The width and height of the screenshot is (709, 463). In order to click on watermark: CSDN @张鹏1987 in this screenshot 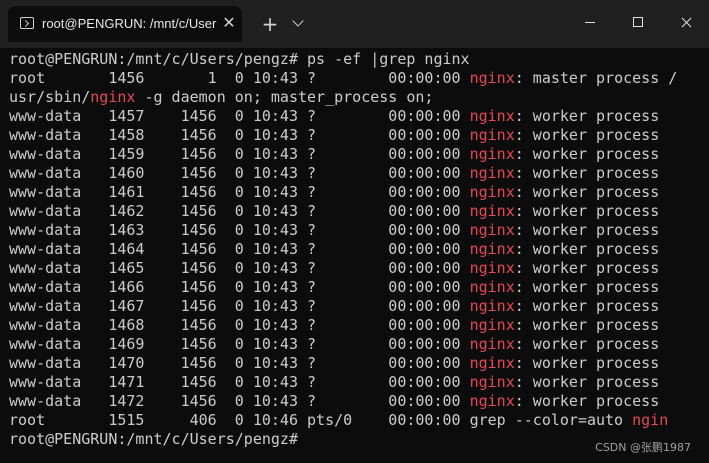, I will do `click(643, 447)`.